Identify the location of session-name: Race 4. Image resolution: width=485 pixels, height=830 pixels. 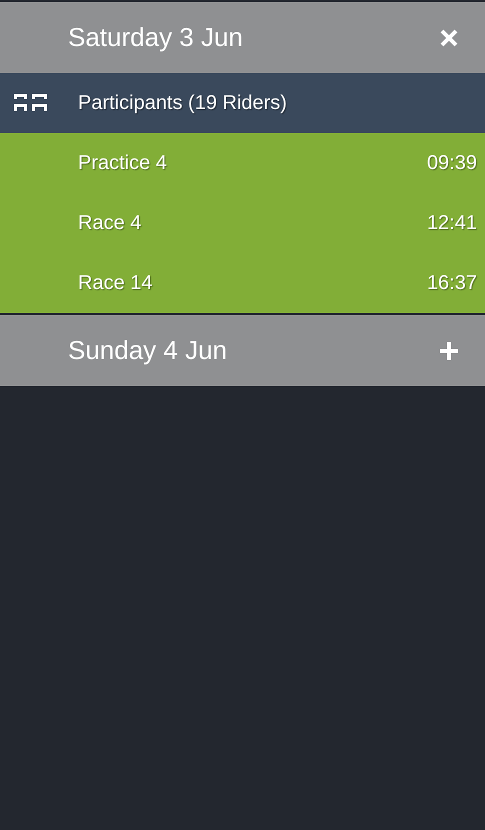
(252, 223).